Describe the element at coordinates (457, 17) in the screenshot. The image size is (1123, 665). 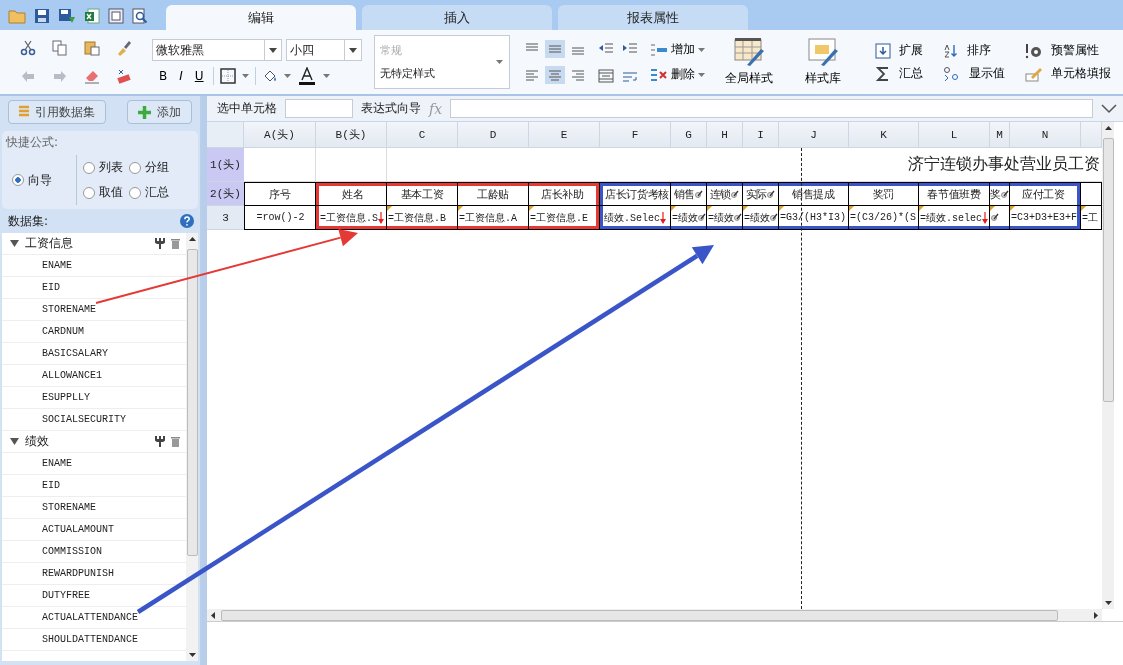
I see `ribbon-tab: 插入` at that location.